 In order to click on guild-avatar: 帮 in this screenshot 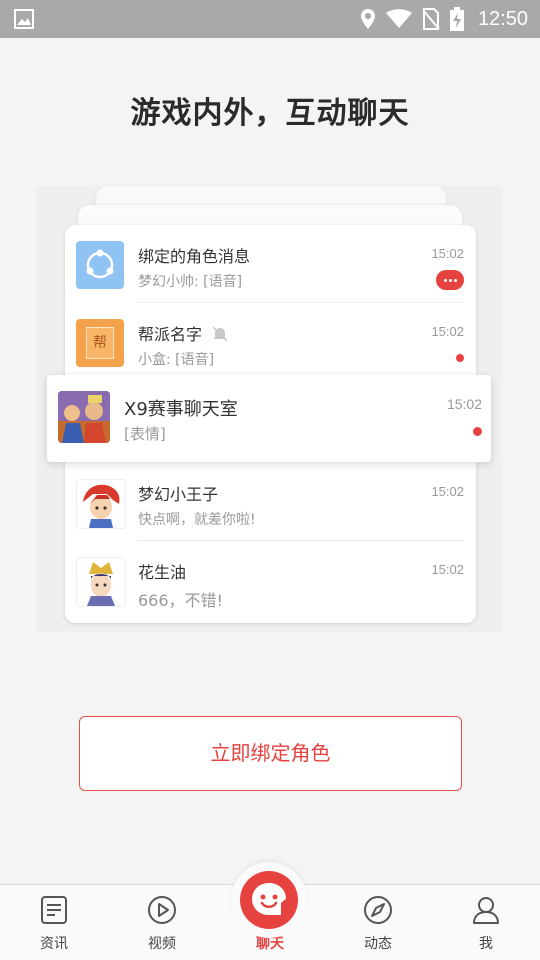, I will do `click(100, 343)`.